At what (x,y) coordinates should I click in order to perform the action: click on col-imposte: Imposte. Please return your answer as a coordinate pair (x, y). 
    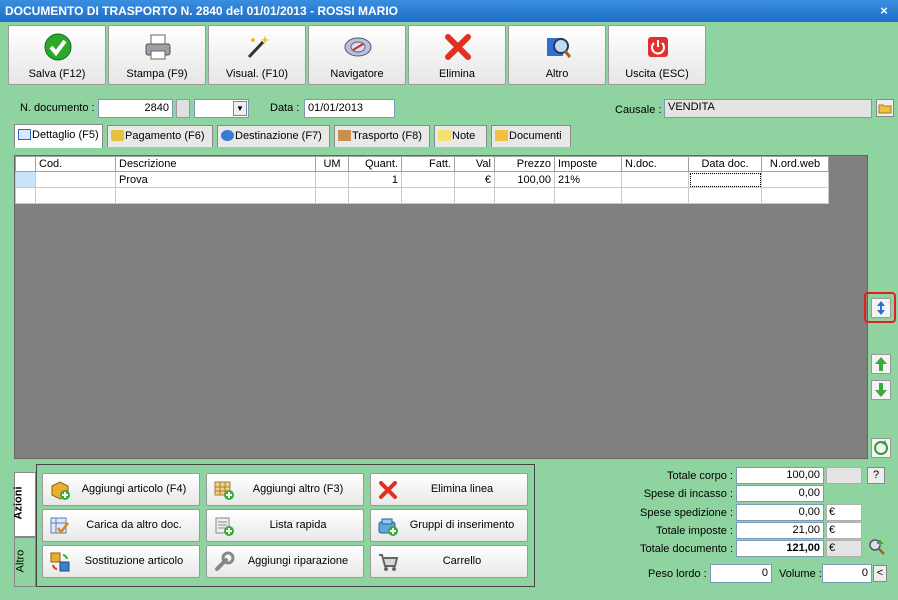
    Looking at the image, I should click on (588, 164).